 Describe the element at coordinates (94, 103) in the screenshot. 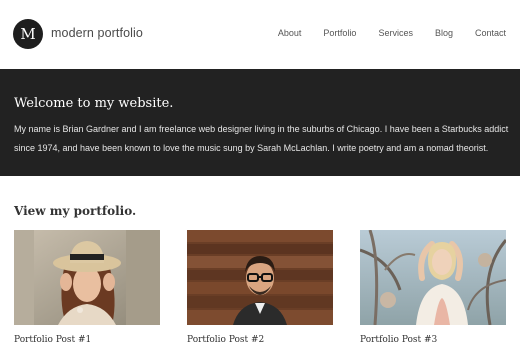

I see `hero-heading: Welcome to my website.` at that location.